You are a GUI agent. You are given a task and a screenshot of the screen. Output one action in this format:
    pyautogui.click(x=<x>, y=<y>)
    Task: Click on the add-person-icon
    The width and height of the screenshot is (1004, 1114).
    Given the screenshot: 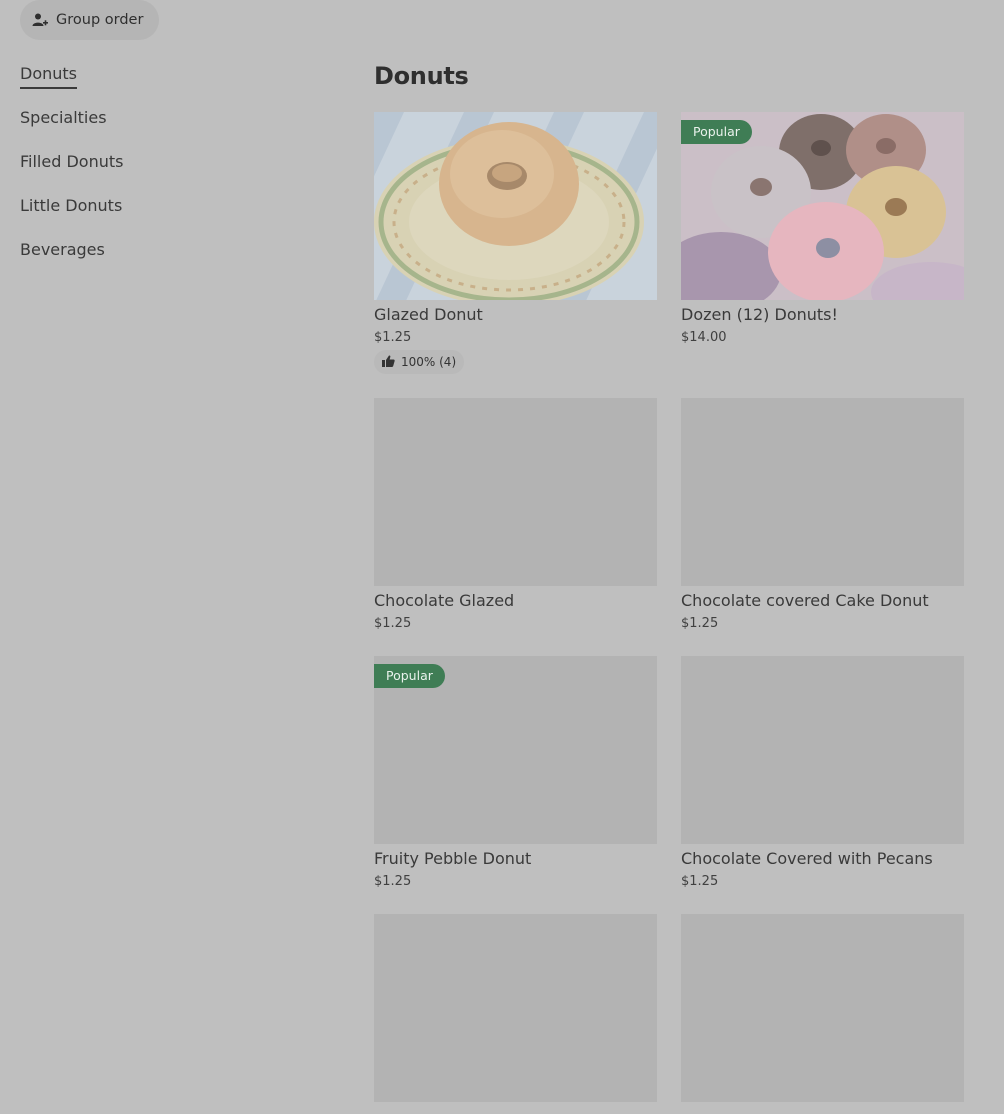 What is the action you would take?
    pyautogui.click(x=40, y=20)
    